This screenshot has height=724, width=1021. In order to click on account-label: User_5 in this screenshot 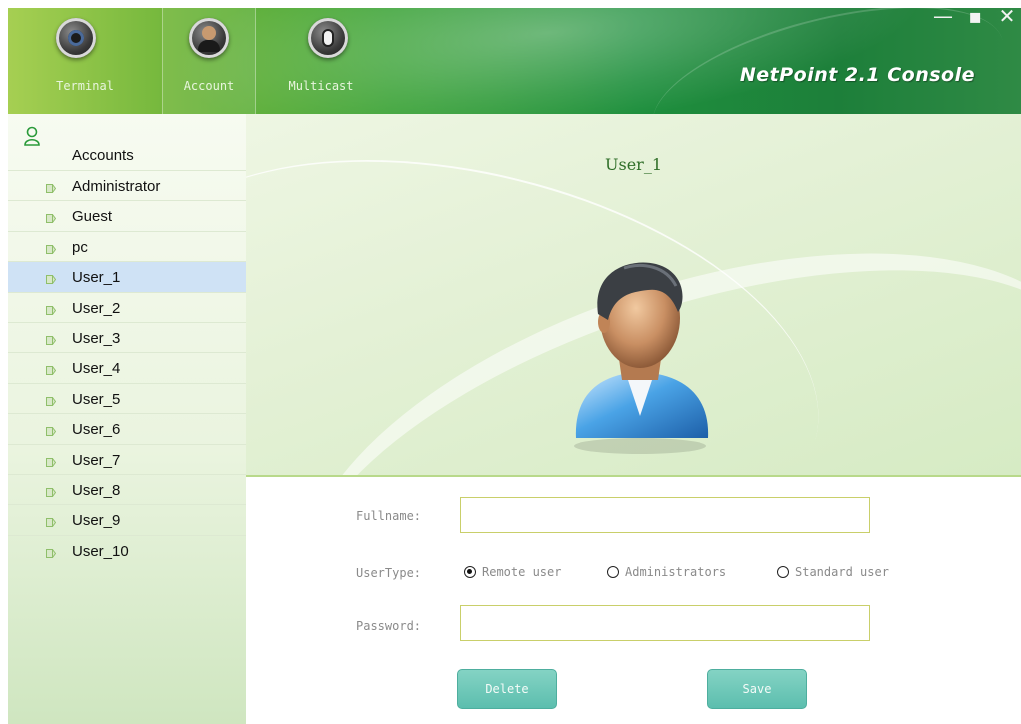, I will do `click(96, 399)`.